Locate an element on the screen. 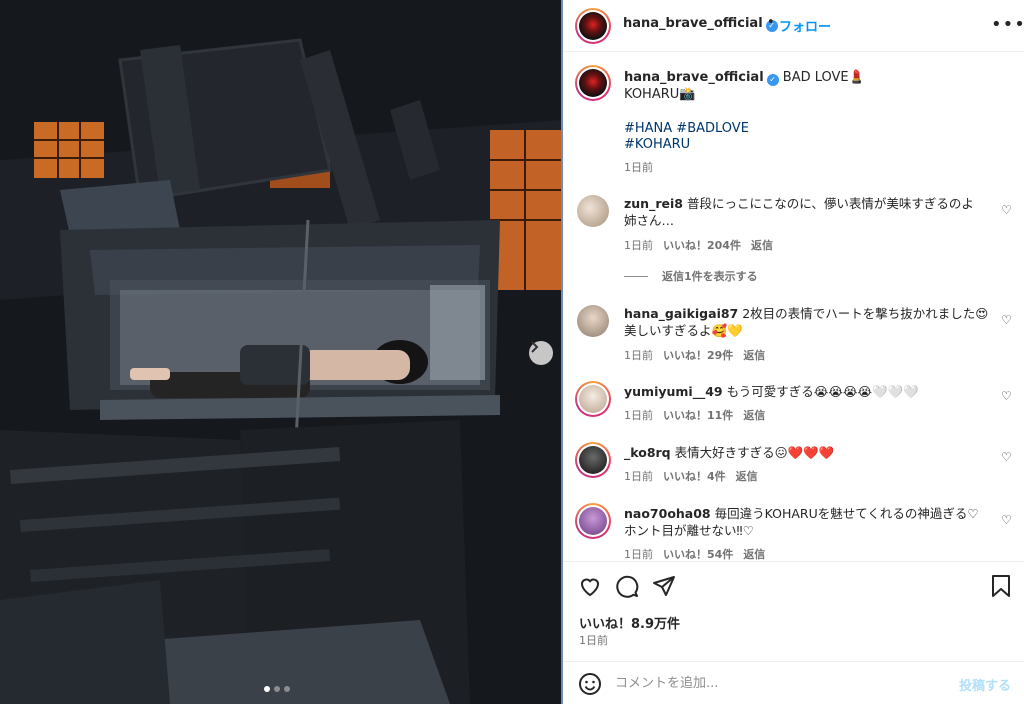  comment-body: 毎回違うKOHARUを魅せてくれるの神過ぎる♡ is located at coordinates (846, 513).